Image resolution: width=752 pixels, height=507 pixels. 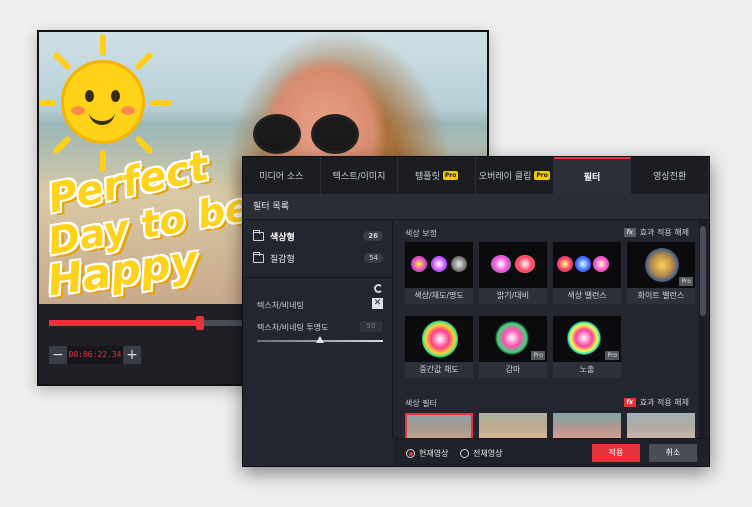 I want to click on gallery-scrollbar, so click(x=703, y=329).